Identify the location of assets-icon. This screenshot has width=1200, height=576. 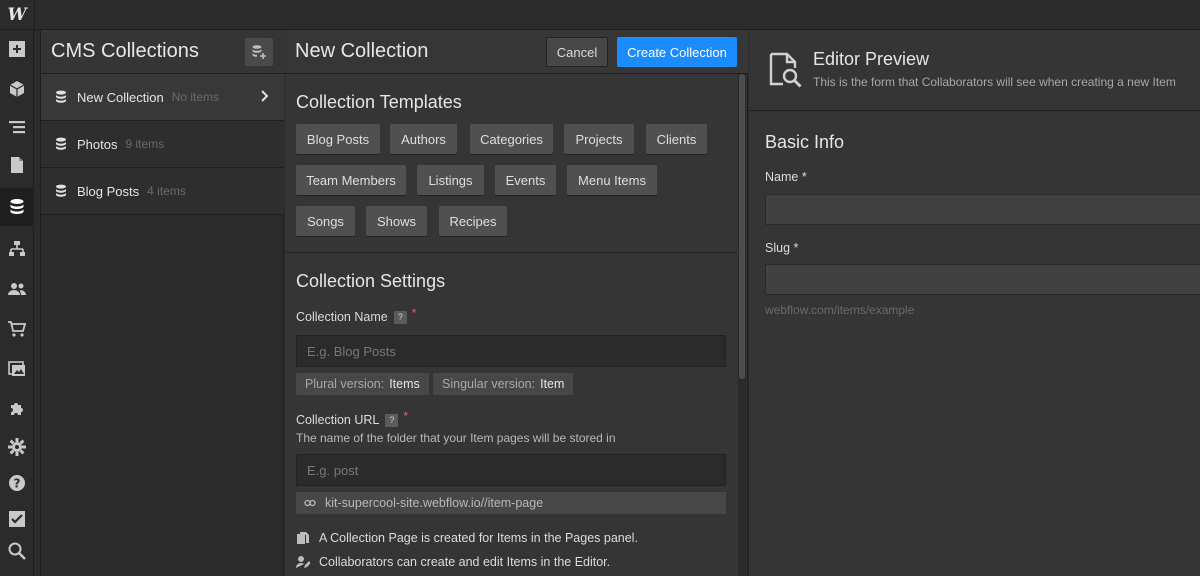
(17, 369).